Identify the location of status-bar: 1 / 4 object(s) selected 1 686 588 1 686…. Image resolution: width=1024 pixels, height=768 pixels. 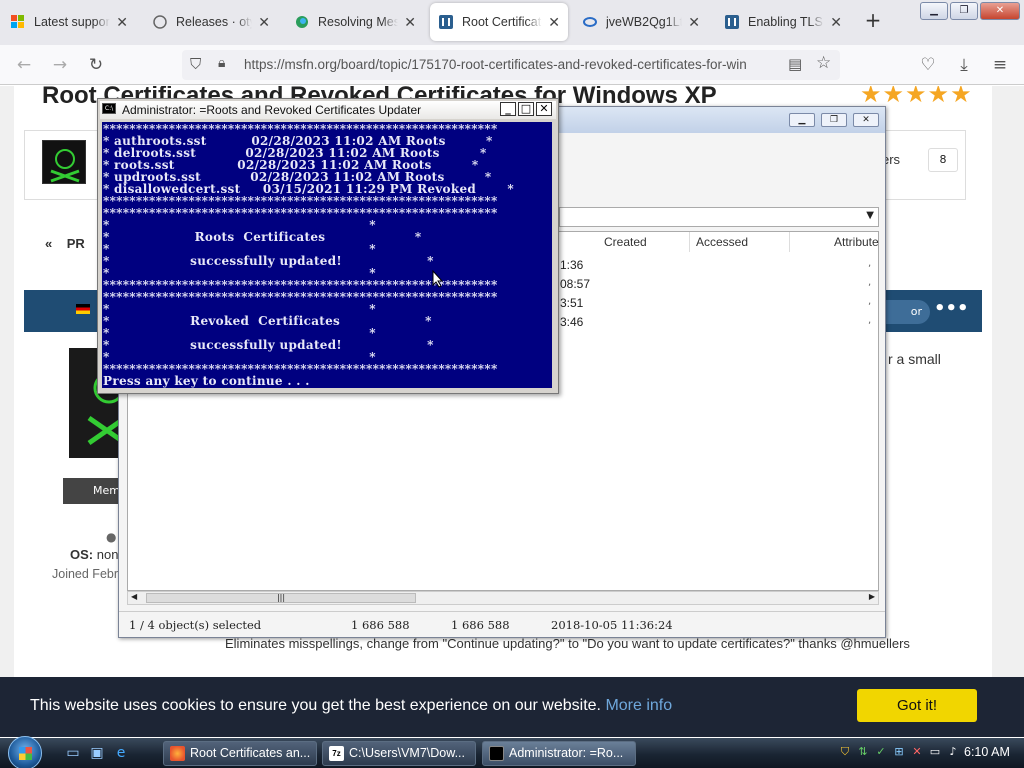
(502, 624).